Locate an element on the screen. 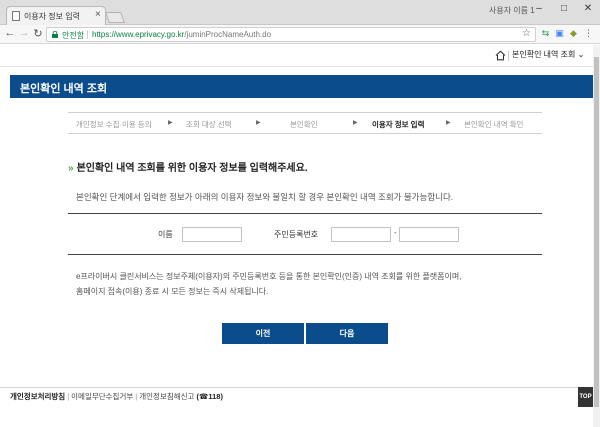  page-icon is located at coordinates (16, 16).